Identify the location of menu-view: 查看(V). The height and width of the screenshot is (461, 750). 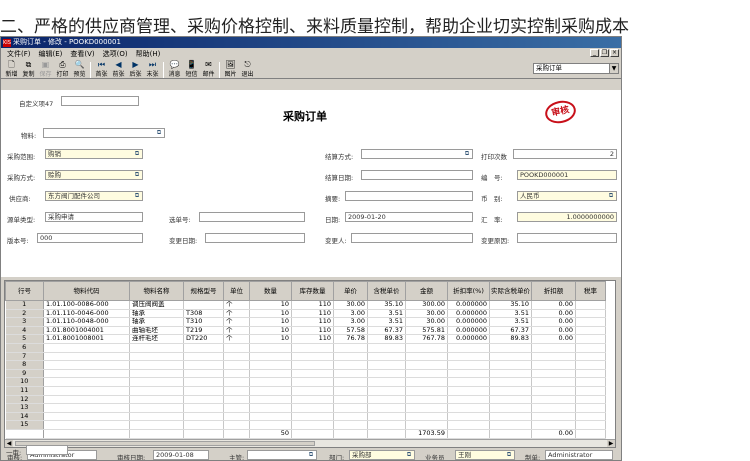
(82, 54).